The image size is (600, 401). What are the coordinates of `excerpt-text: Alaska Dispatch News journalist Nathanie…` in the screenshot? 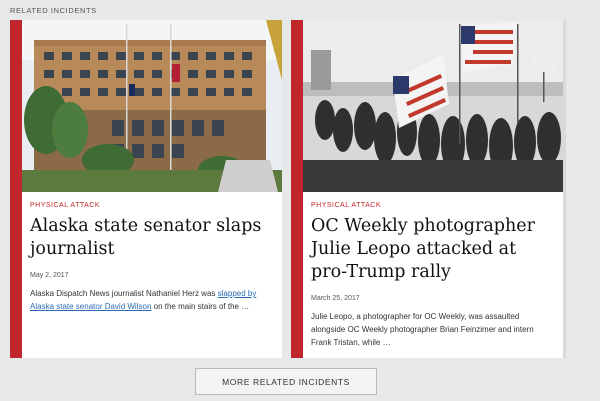 It's located at (124, 293).